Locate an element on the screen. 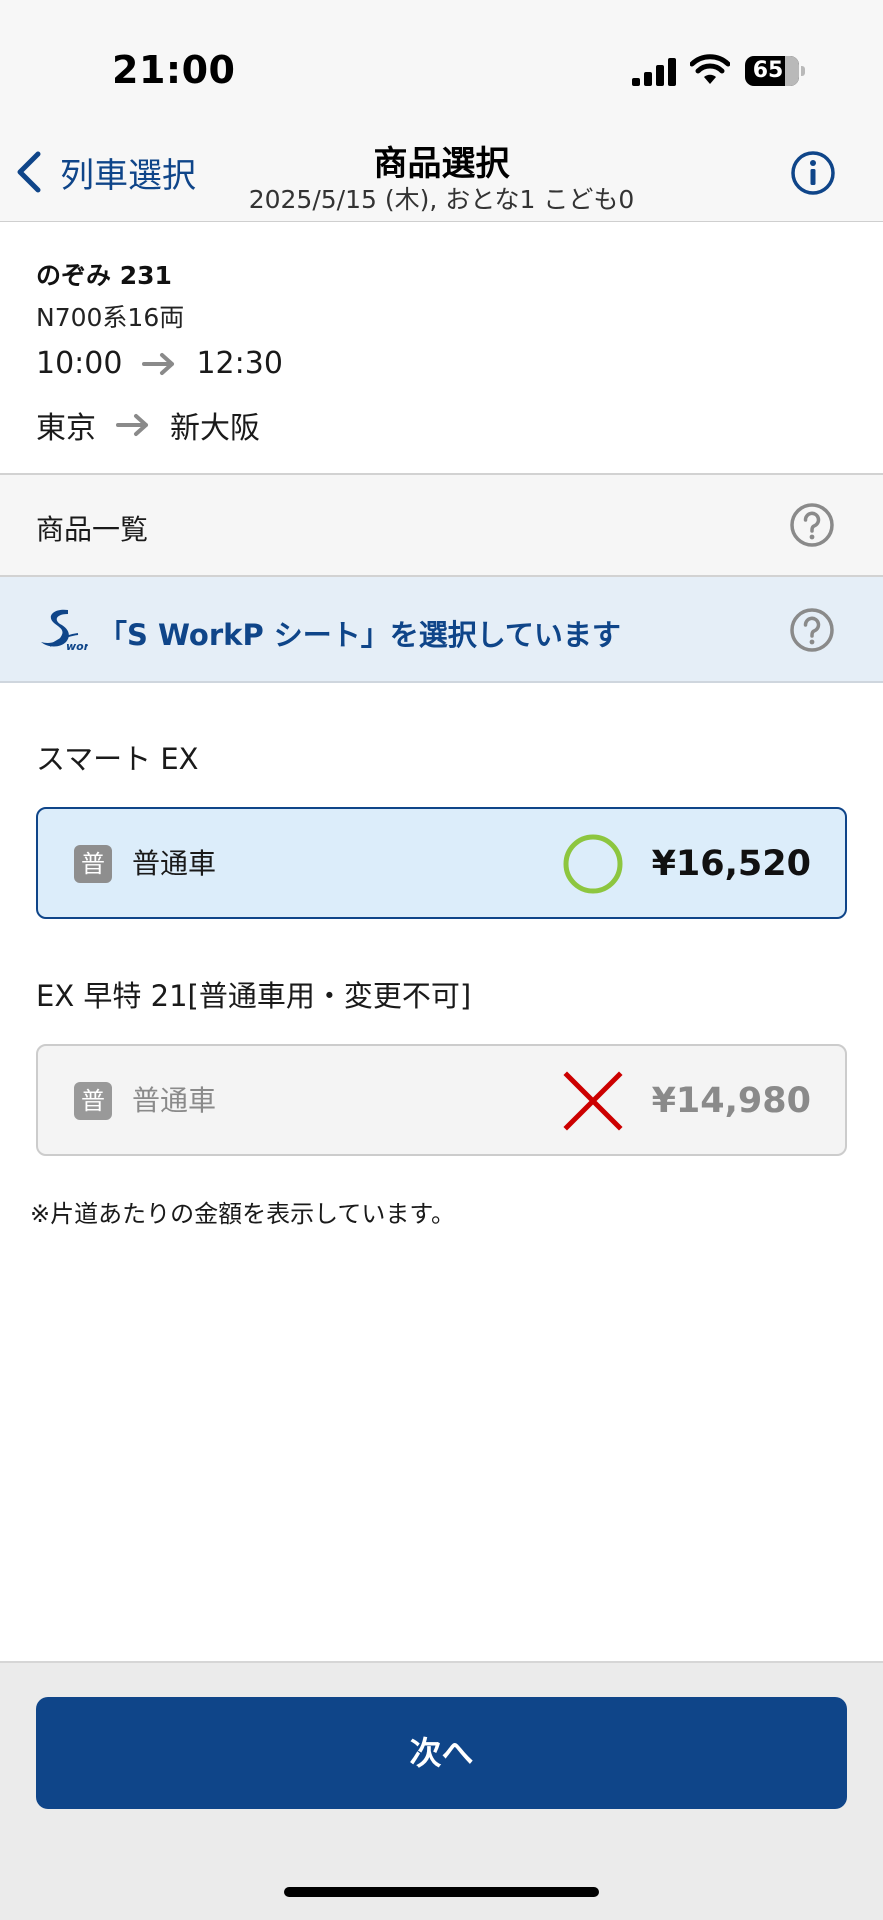  product-list-title: 商品一覧 is located at coordinates (92, 529).